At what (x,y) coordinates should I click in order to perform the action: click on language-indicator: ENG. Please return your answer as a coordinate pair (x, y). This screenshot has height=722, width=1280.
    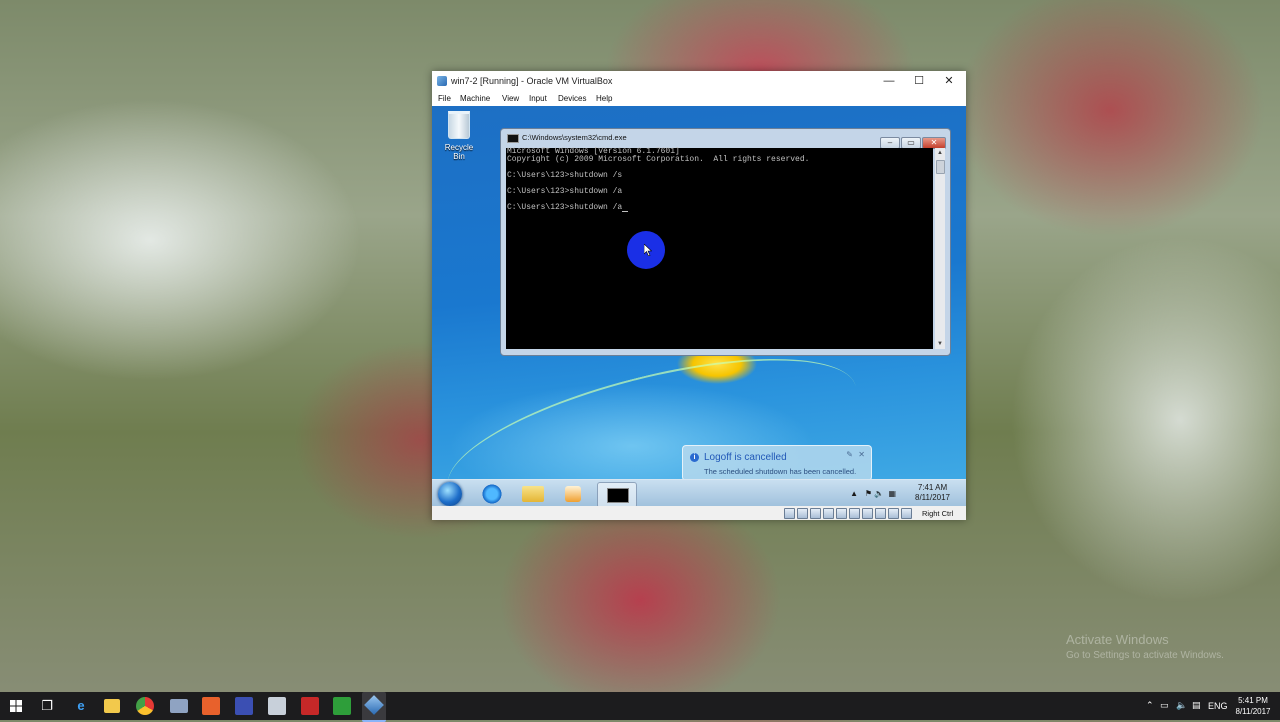
    Looking at the image, I should click on (1218, 706).